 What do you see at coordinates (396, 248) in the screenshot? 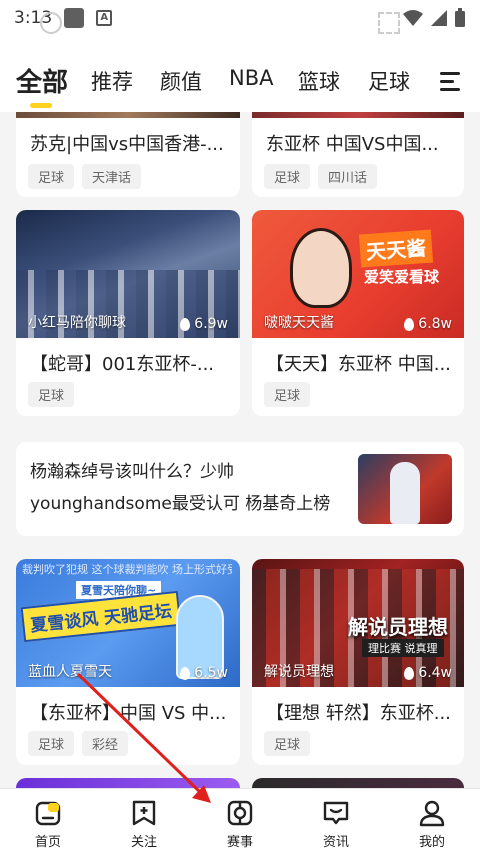
I see `banner-title: 天天酱` at bounding box center [396, 248].